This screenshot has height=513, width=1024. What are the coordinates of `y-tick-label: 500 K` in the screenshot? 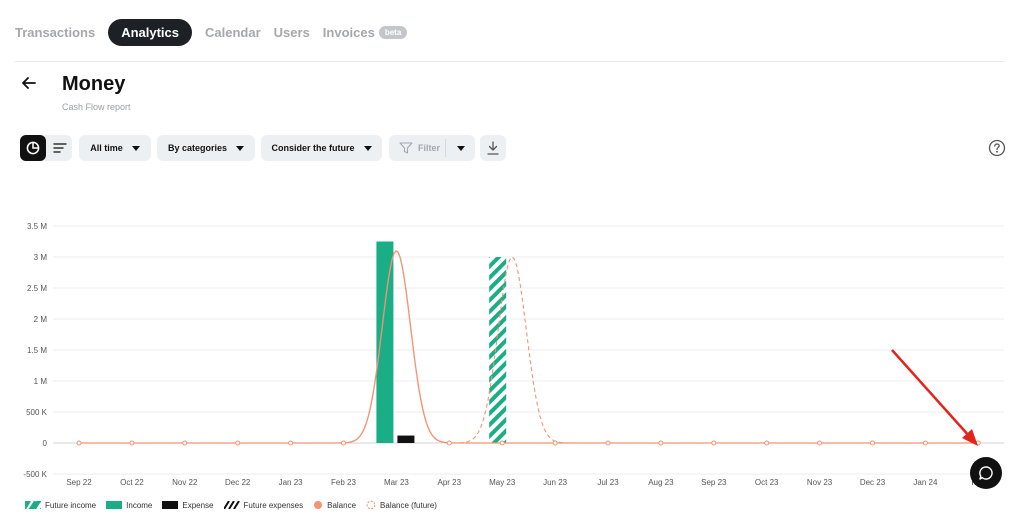 It's located at (37, 412).